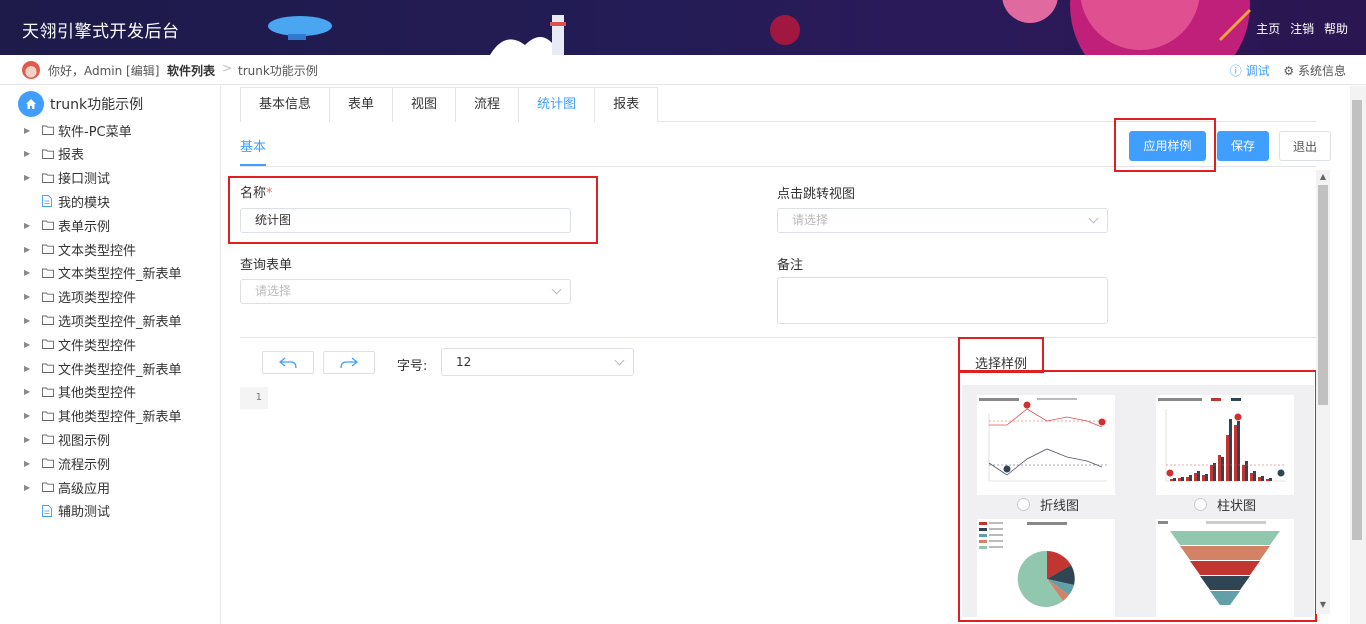  I want to click on remark-textarea, so click(942, 300).